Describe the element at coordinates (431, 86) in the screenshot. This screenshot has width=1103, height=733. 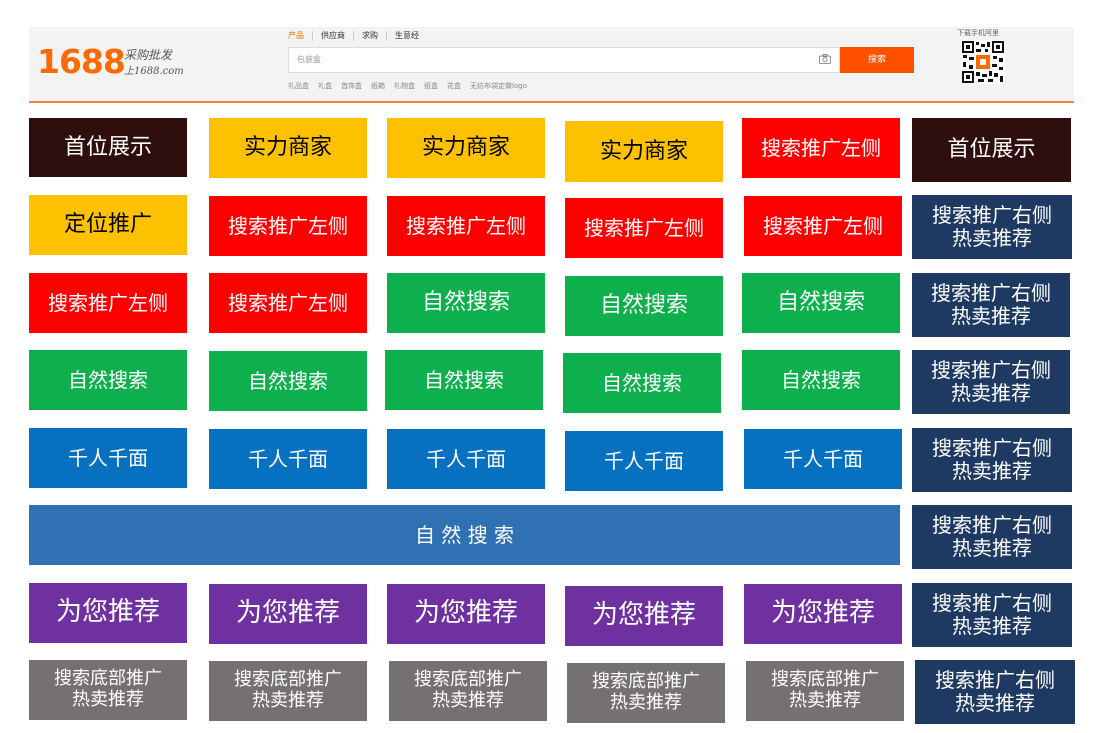
I see `hotword-link: 纸盒` at that location.